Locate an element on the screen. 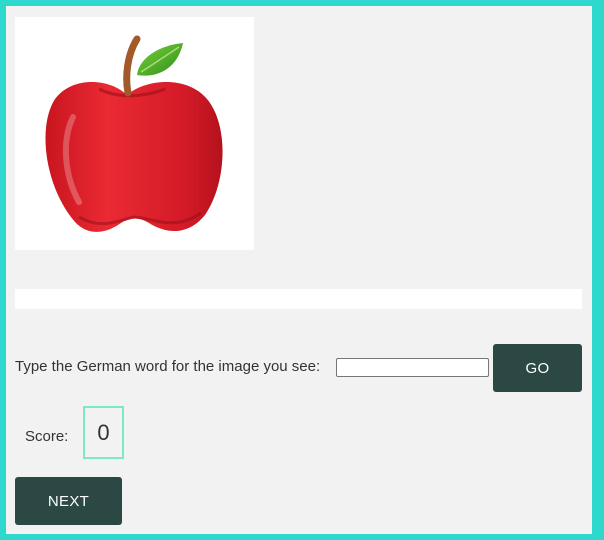 The height and width of the screenshot is (540, 604). next-button: NEXT is located at coordinates (68, 501).